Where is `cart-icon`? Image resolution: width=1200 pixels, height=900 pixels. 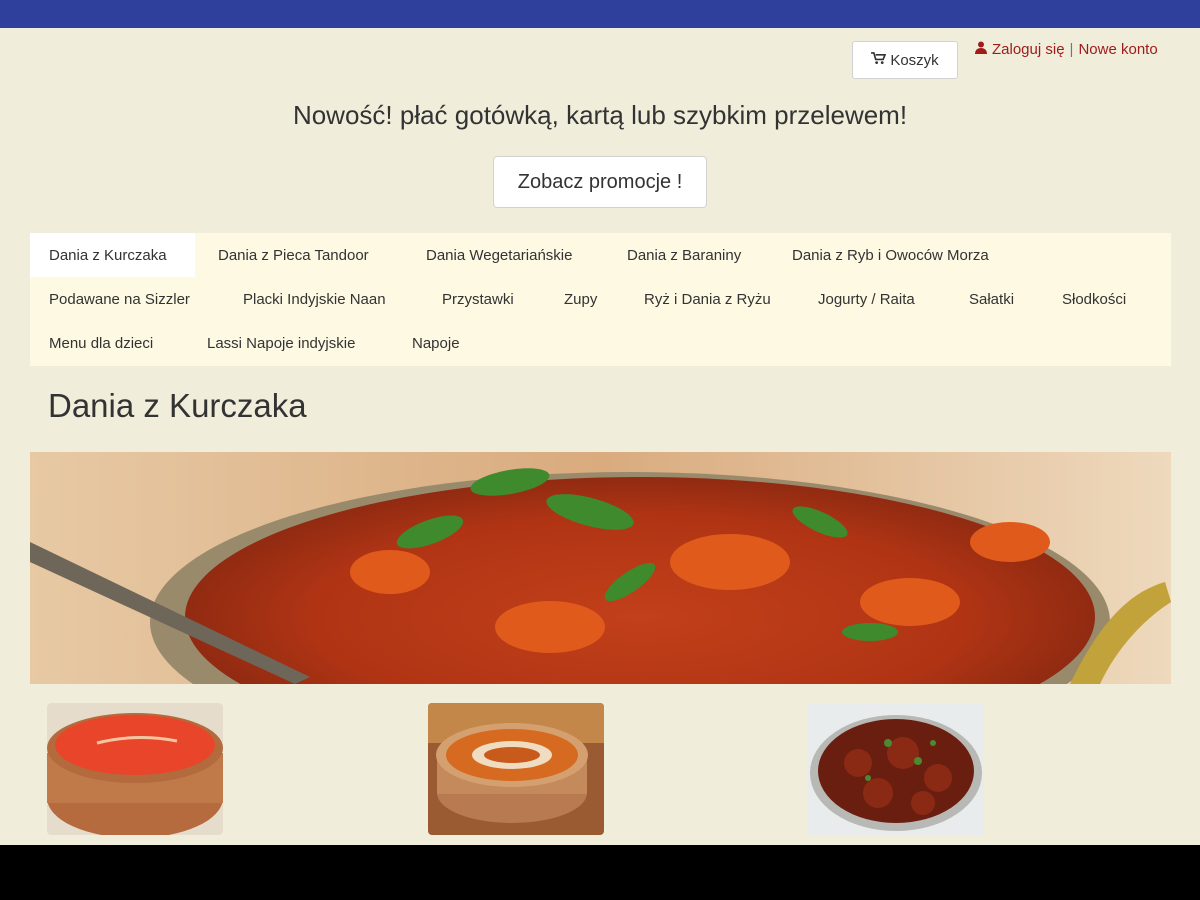 cart-icon is located at coordinates (879, 60).